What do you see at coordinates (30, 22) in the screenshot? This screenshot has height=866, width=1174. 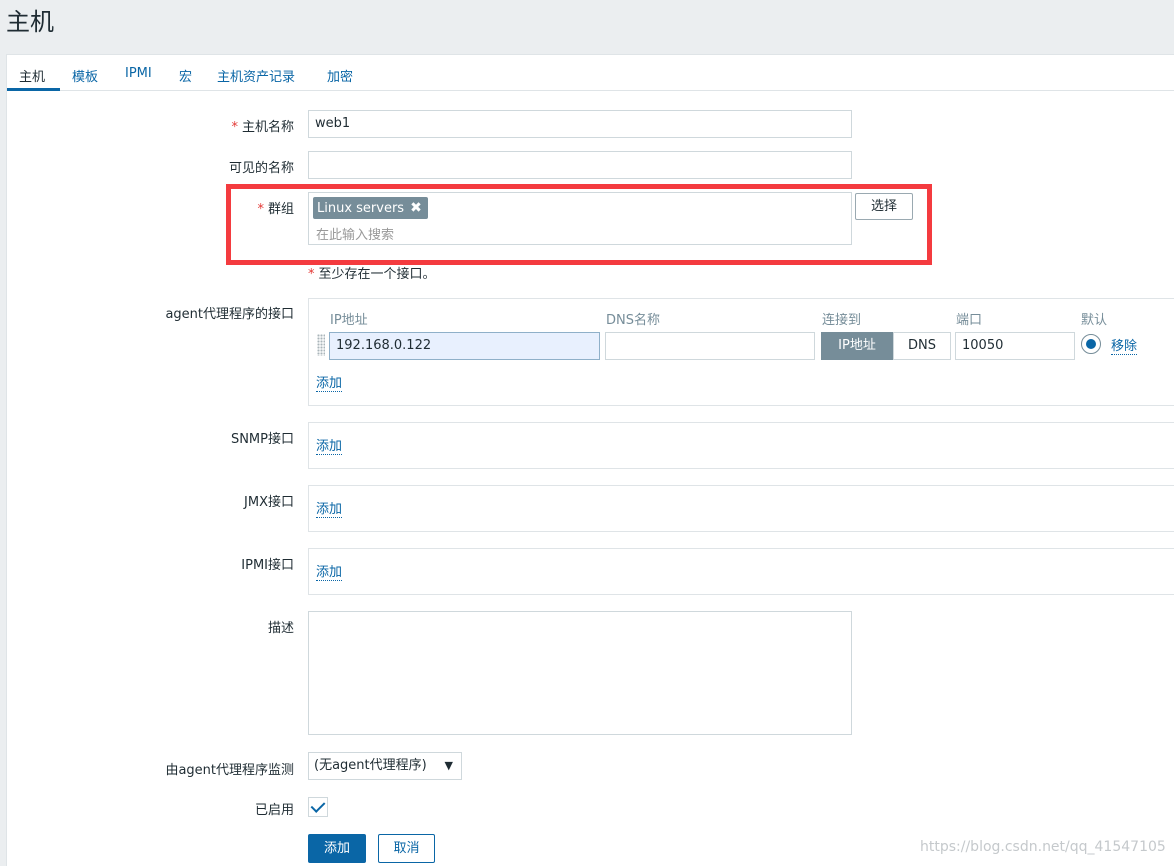 I see `page-title: 主机` at bounding box center [30, 22].